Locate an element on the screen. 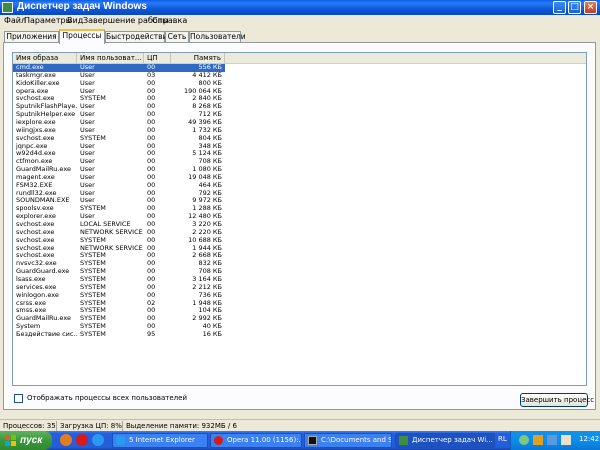  cell-user-name: SYSTEM is located at coordinates (93, 256).